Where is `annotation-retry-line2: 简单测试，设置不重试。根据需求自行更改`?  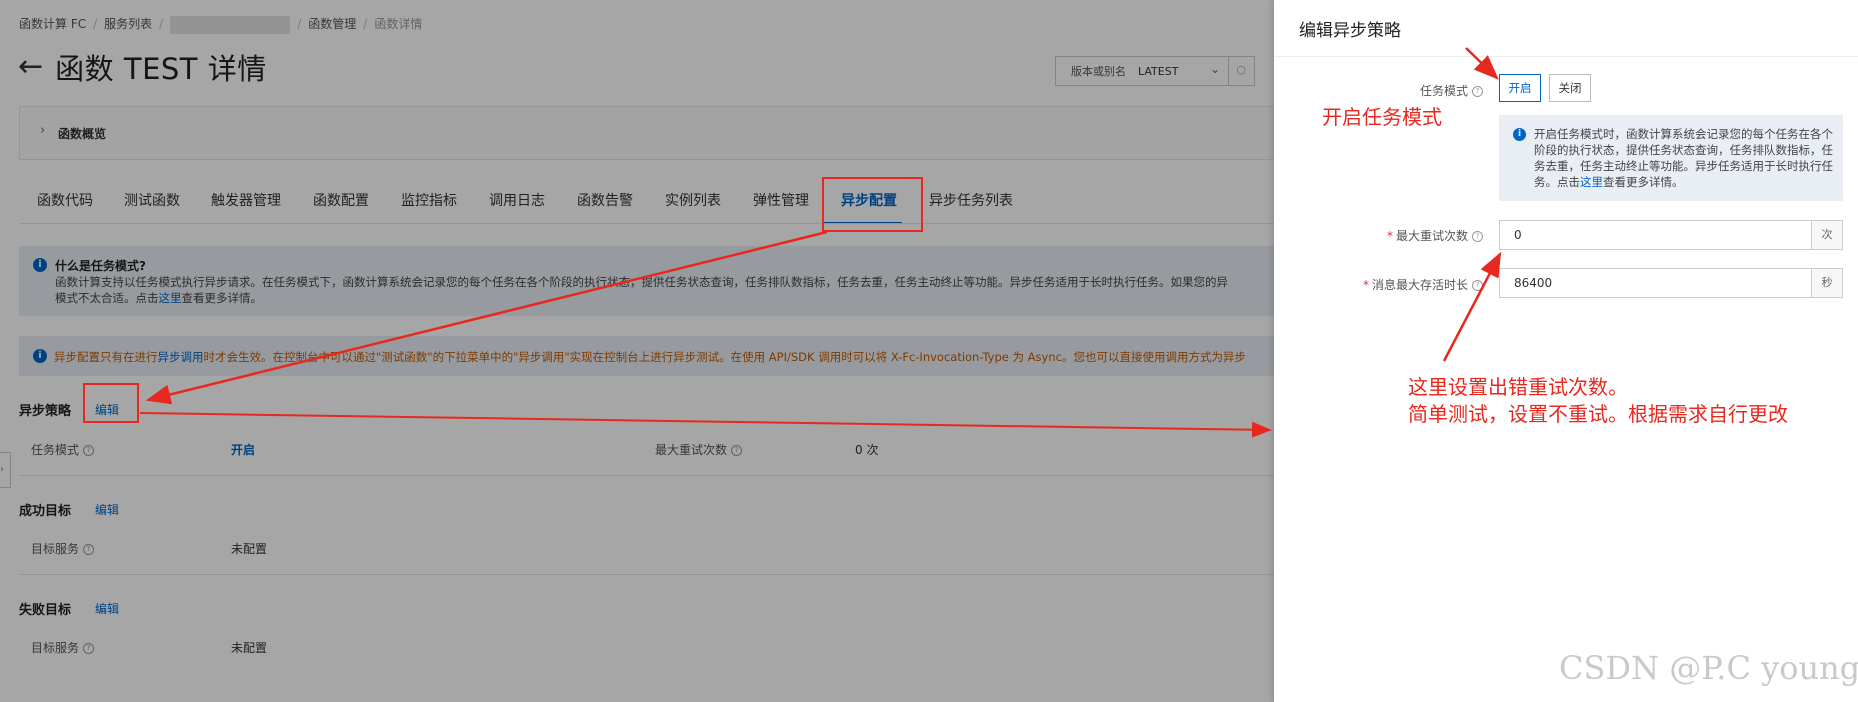 annotation-retry-line2: 简单测试，设置不重试。根据需求自行更改 is located at coordinates (1598, 414).